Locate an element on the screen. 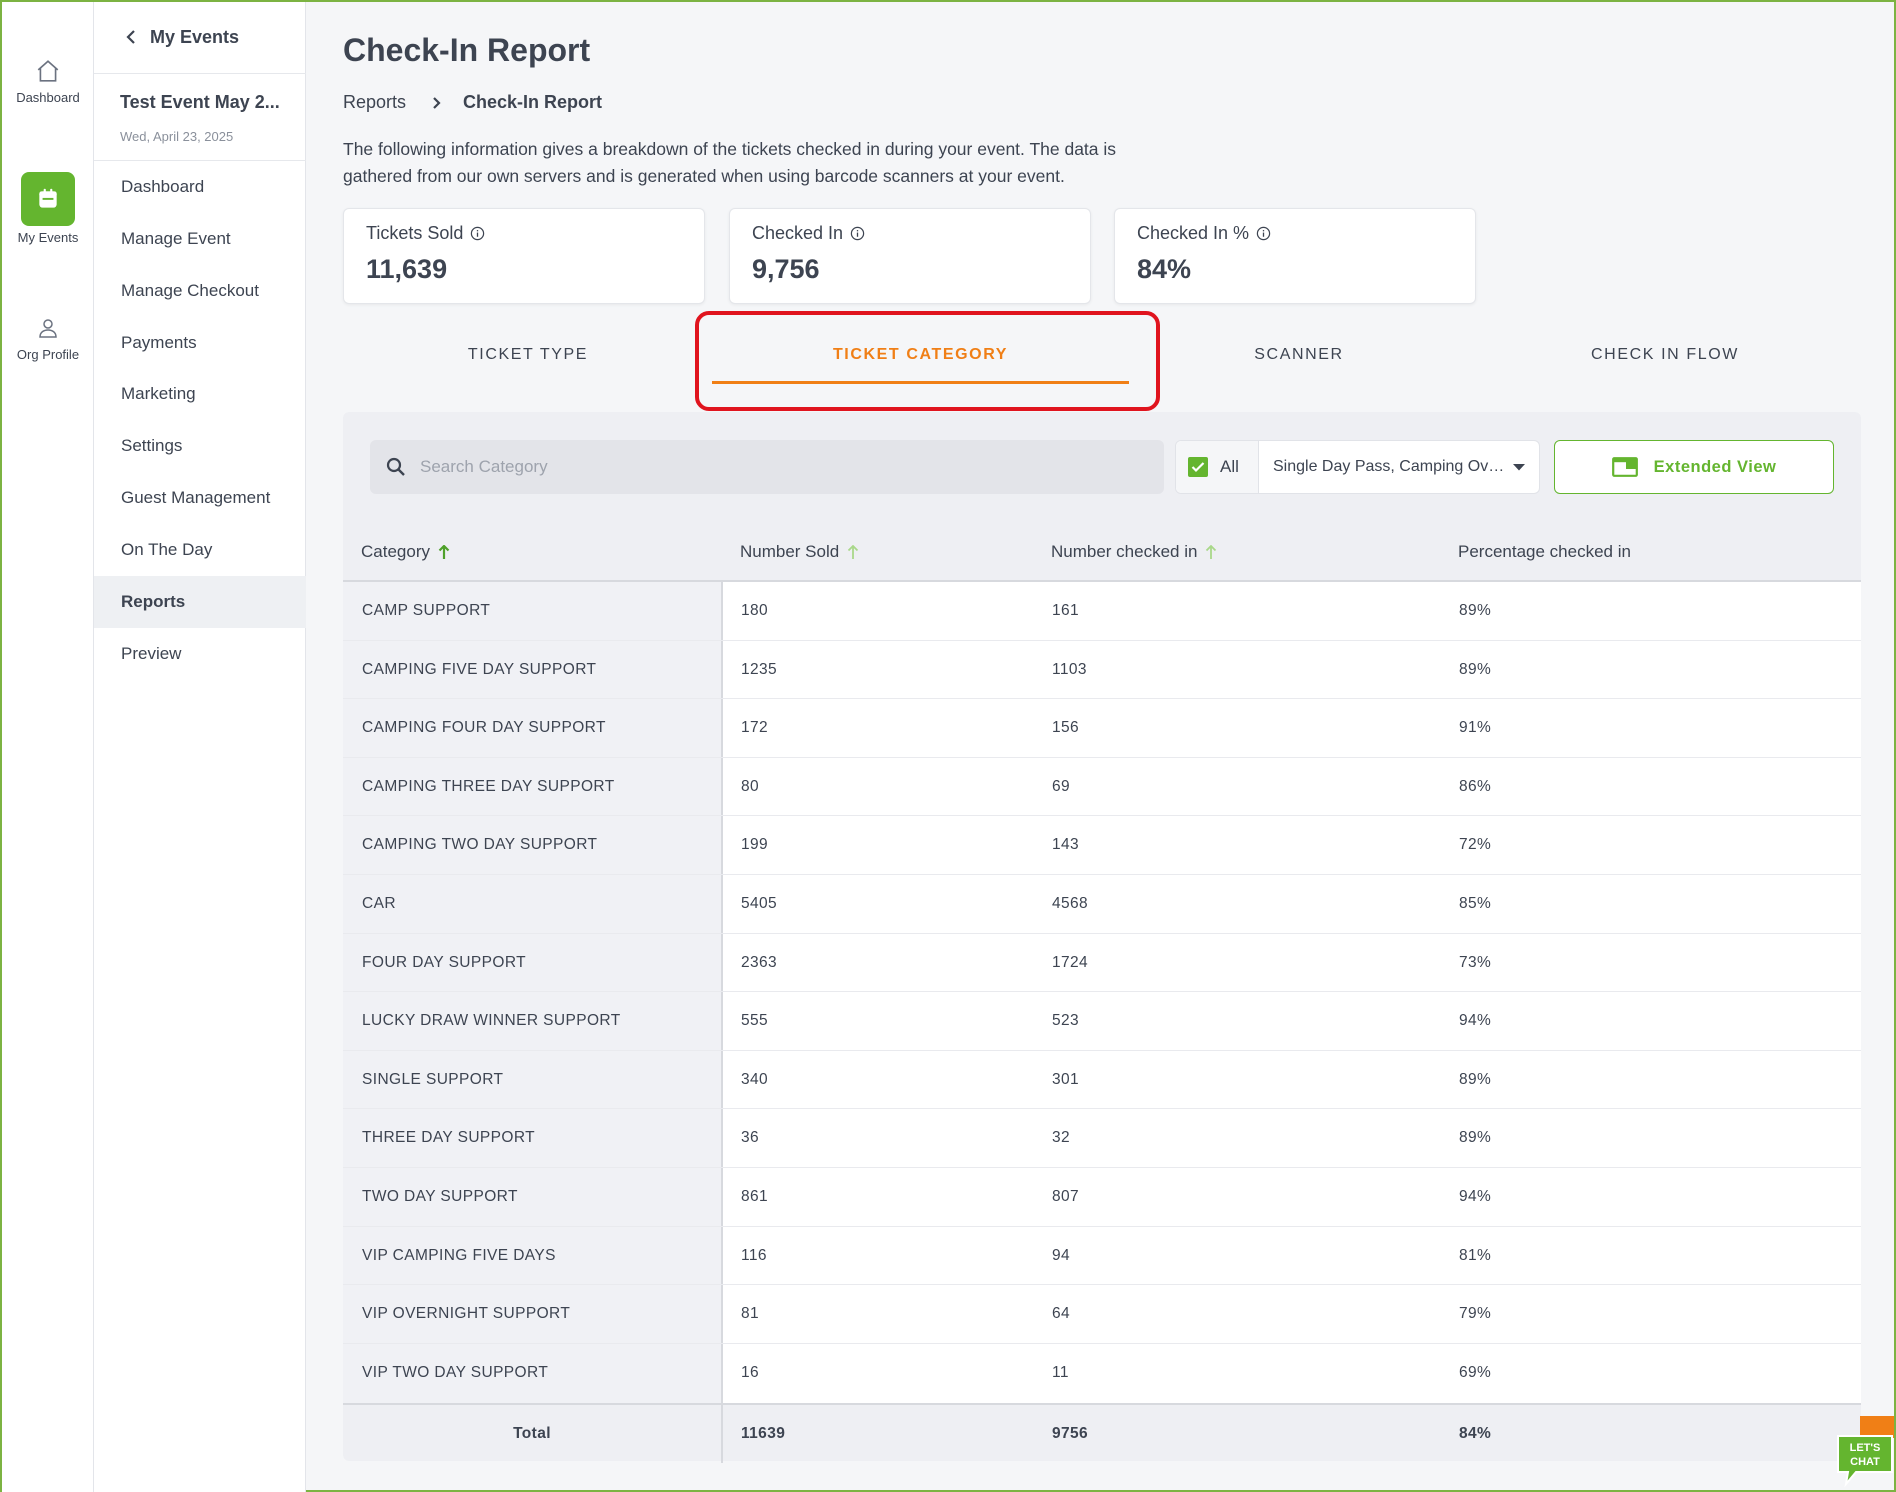  sidebar-item-manage-event: Manage Event is located at coordinates (200, 239).